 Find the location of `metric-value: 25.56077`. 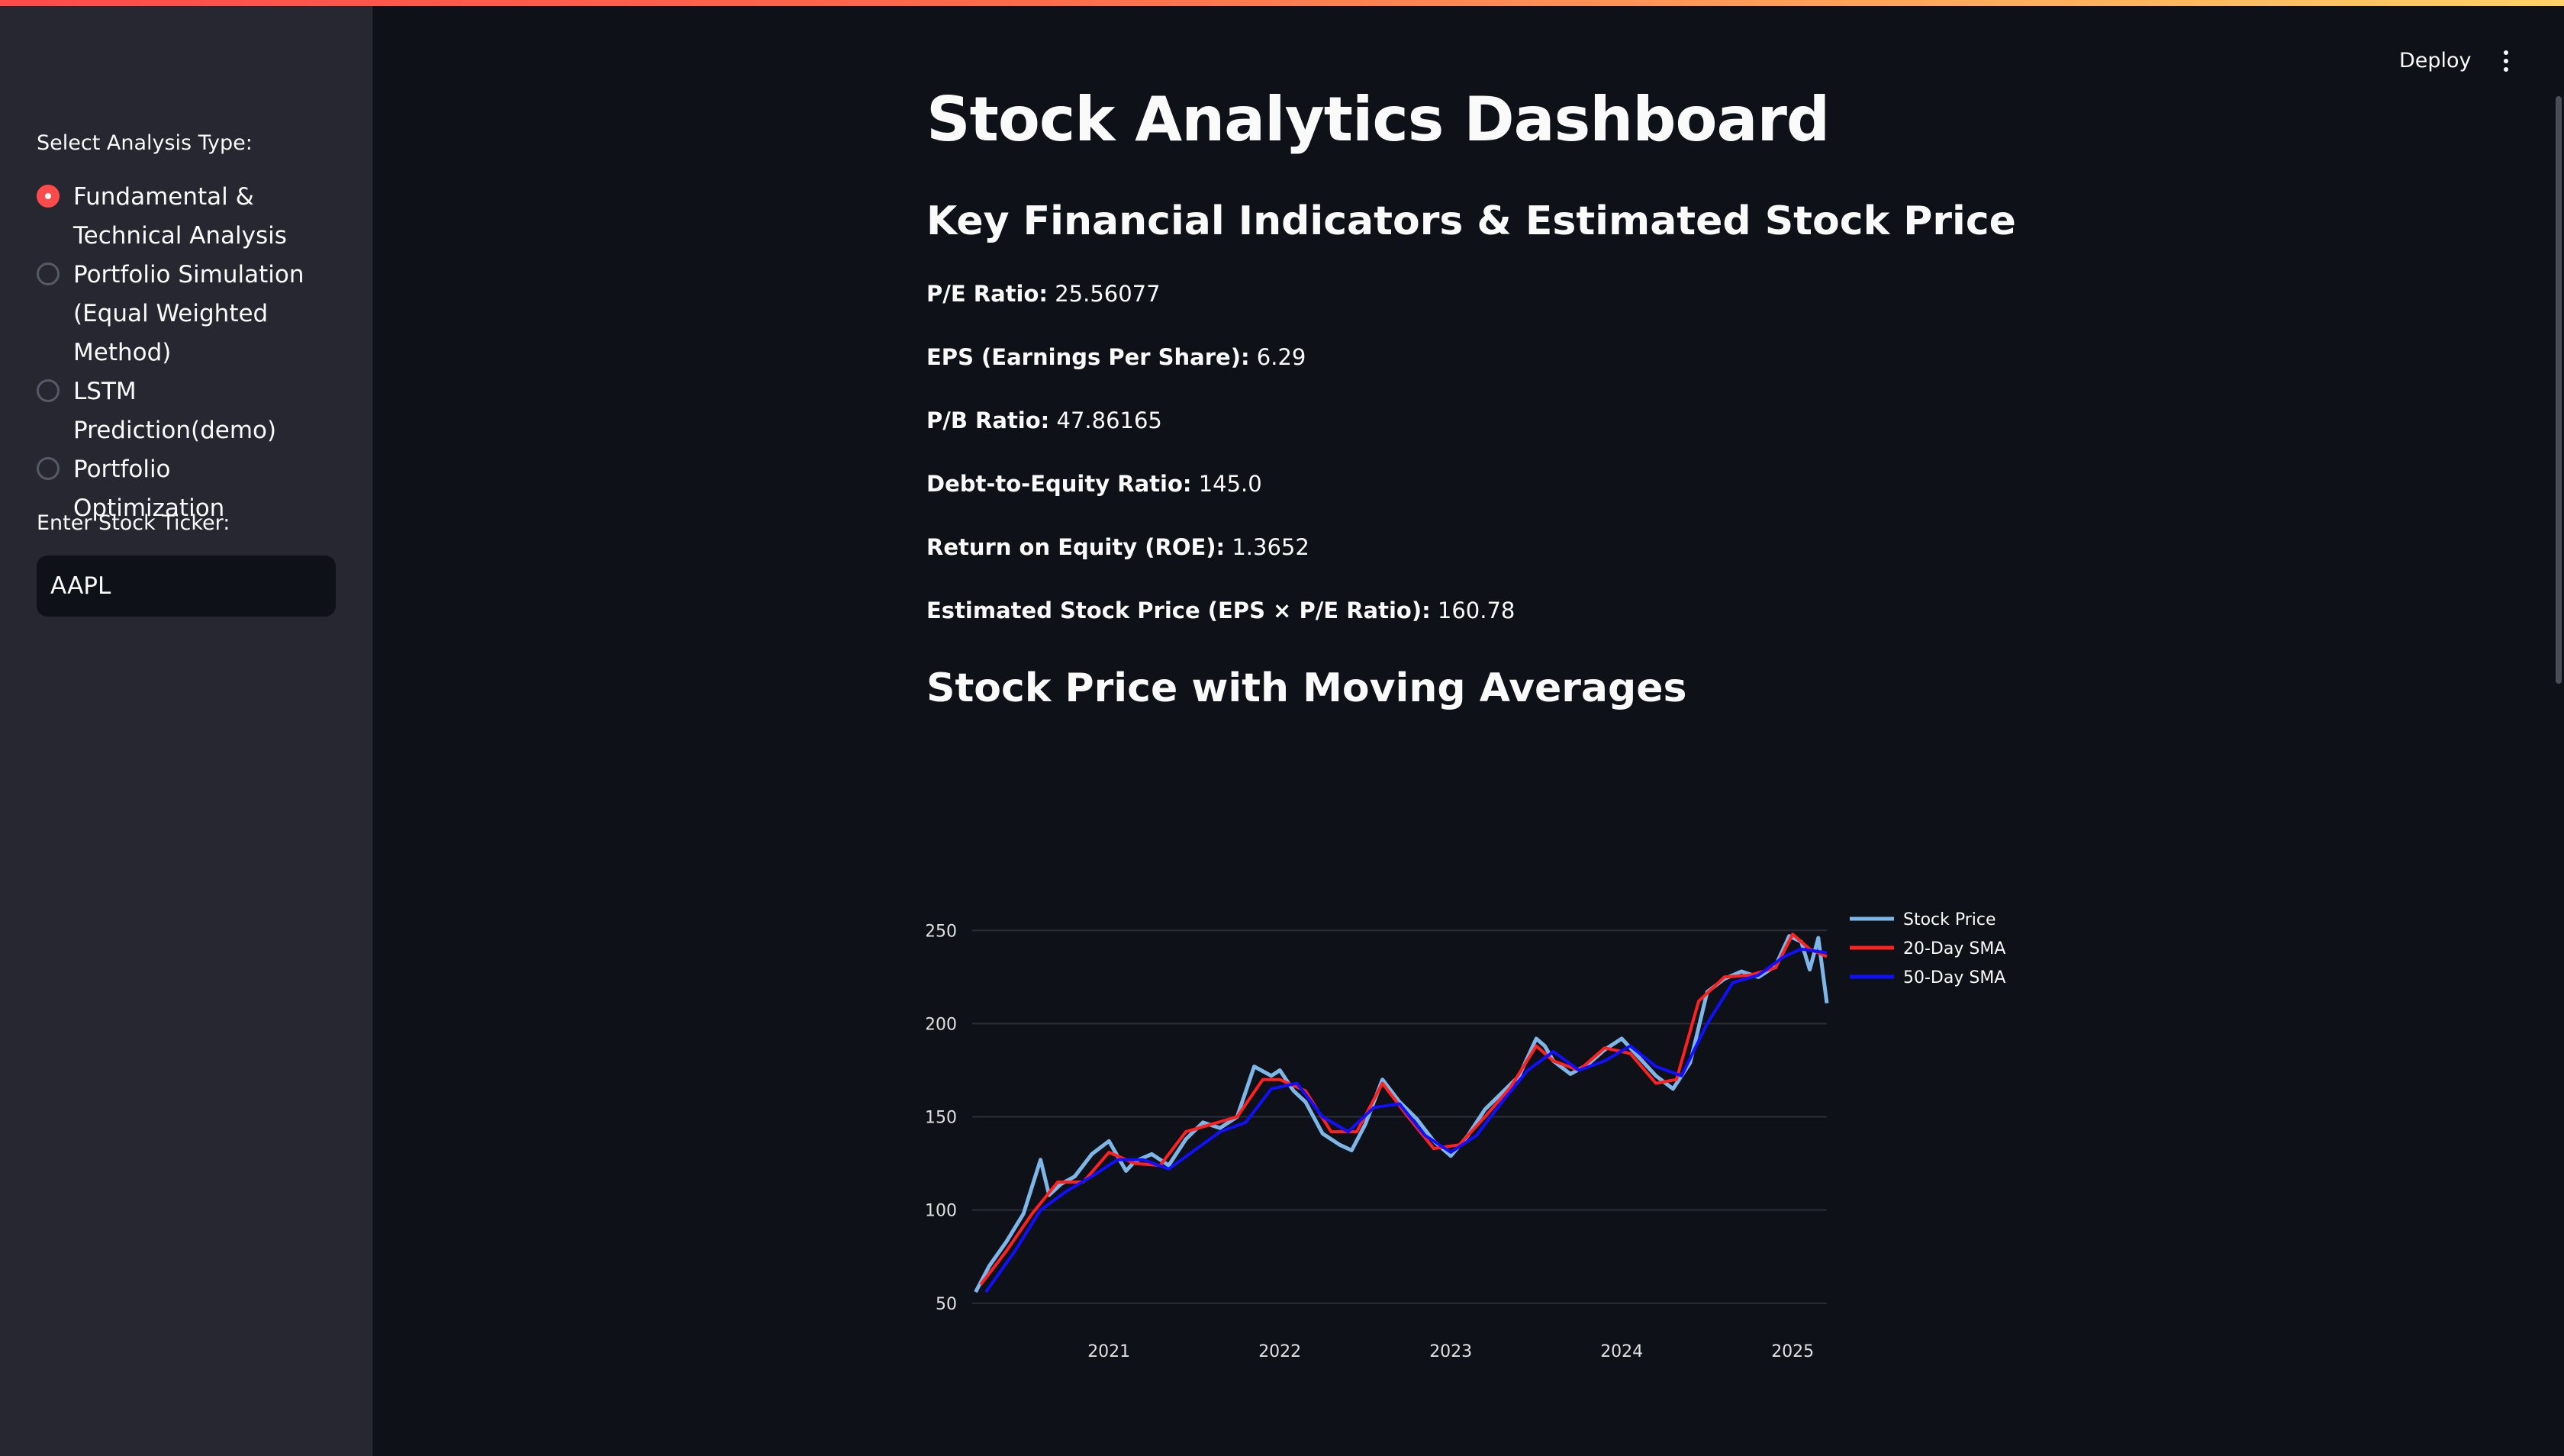

metric-value: 25.56077 is located at coordinates (1108, 294).